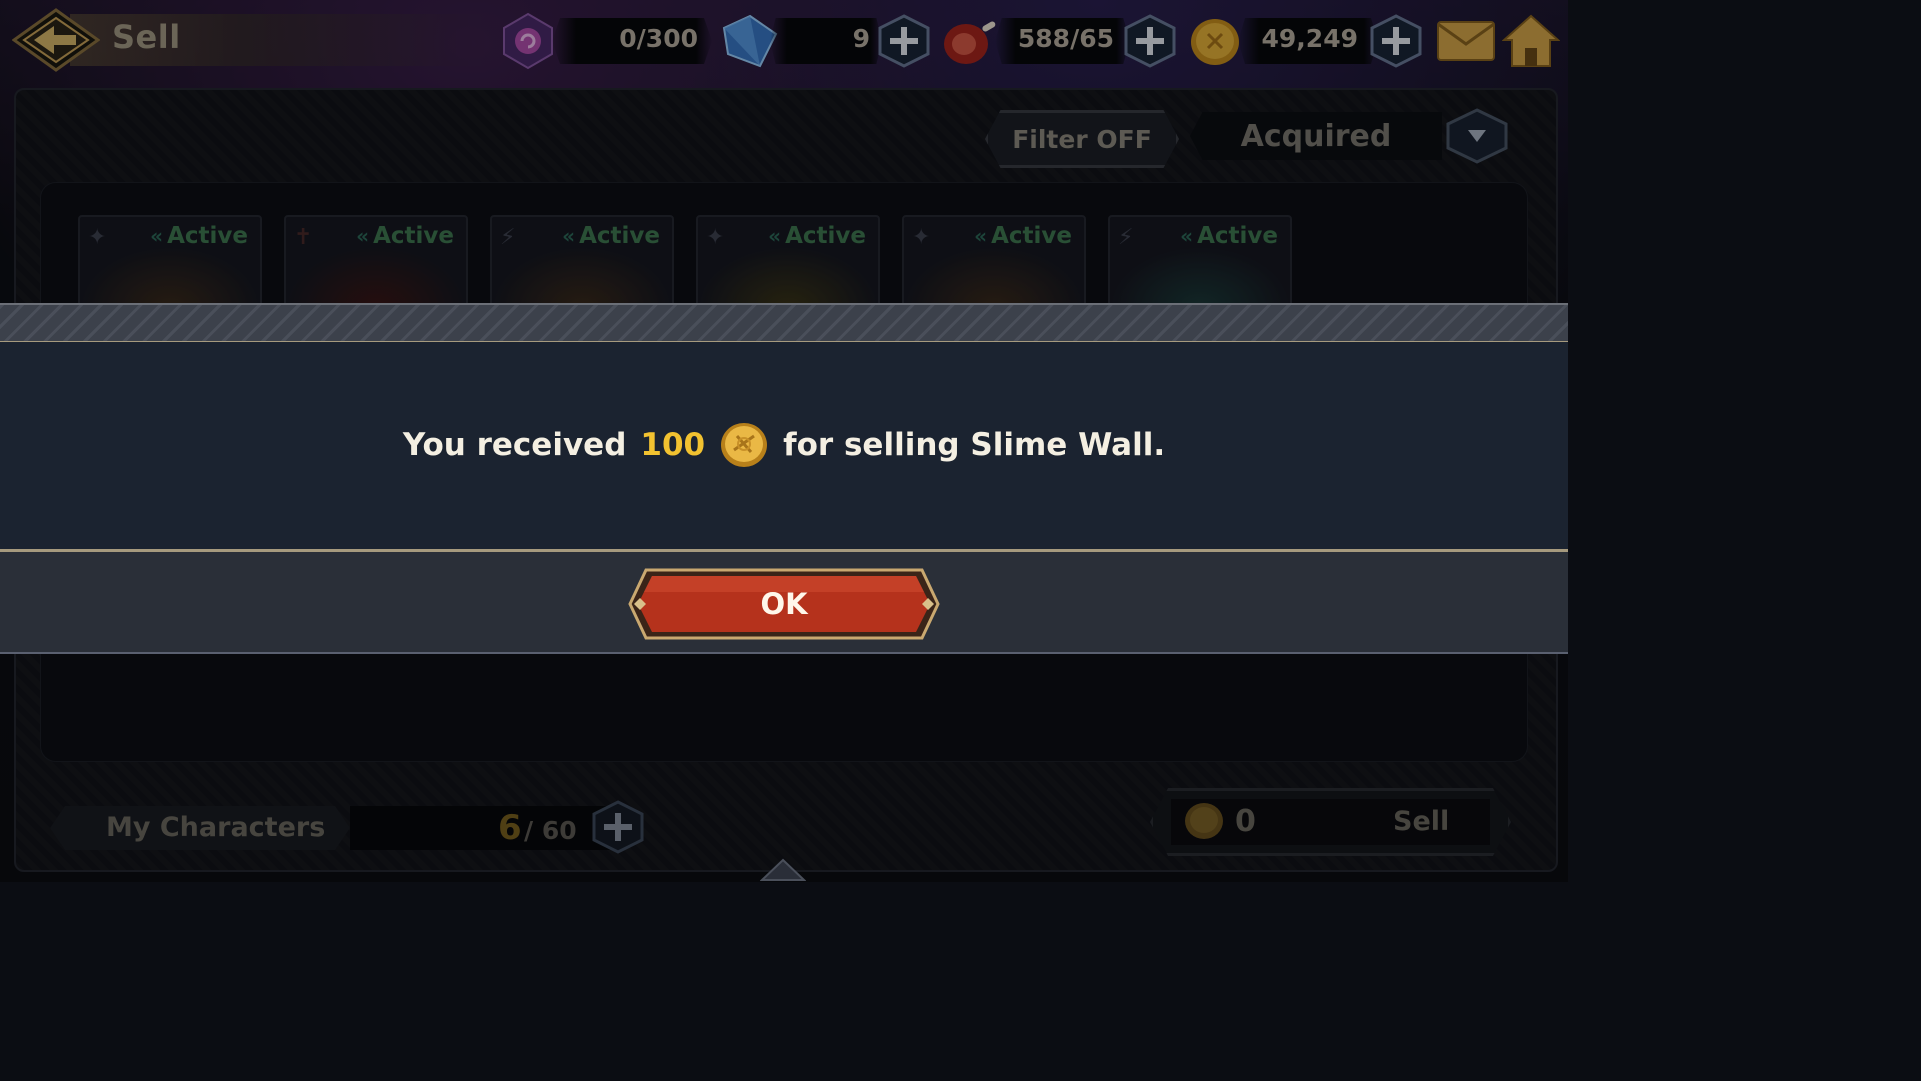 The width and height of the screenshot is (1921, 1081). I want to click on message-suffix: for selling Slime Wall., so click(974, 445).